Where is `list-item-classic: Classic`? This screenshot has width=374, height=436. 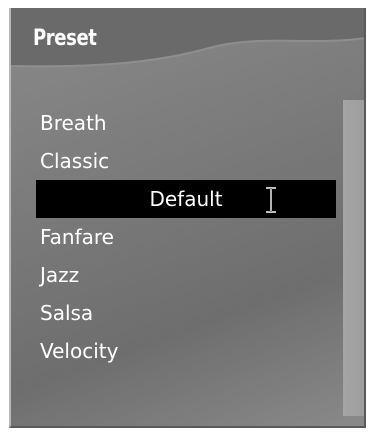 list-item-classic: Classic is located at coordinates (186, 161).